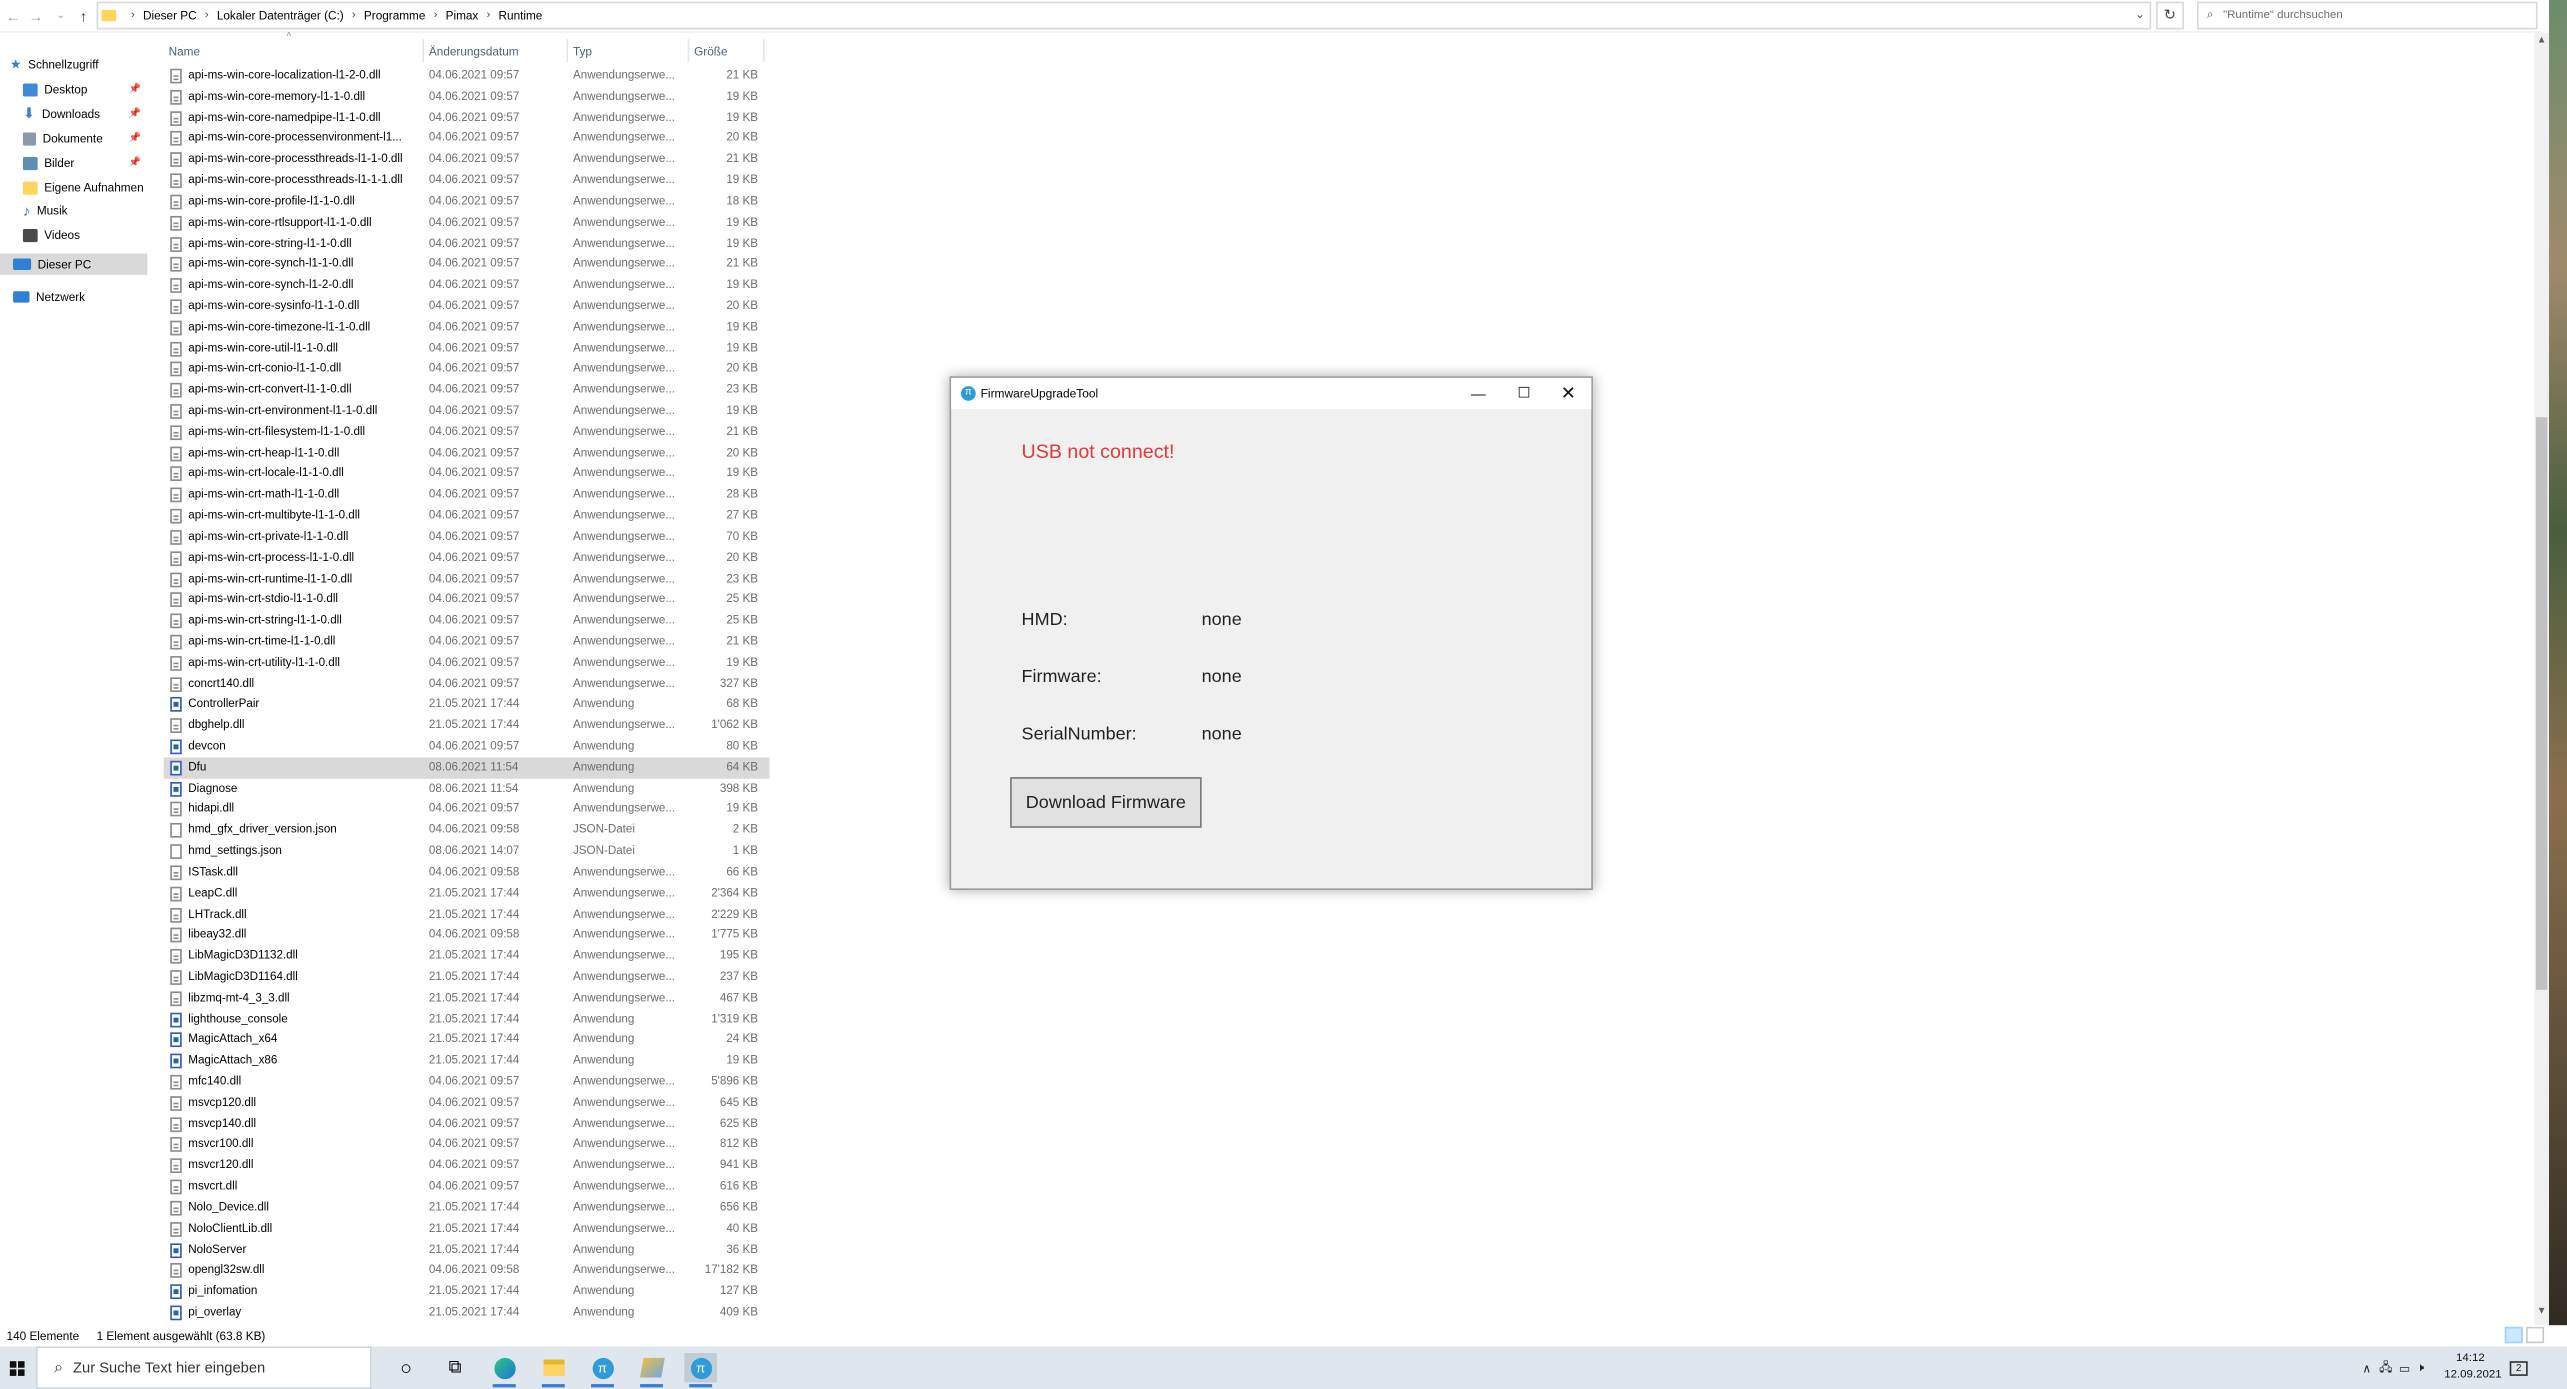 The width and height of the screenshot is (2567, 1389). What do you see at coordinates (504, 1370) in the screenshot?
I see `edge-browser-icon` at bounding box center [504, 1370].